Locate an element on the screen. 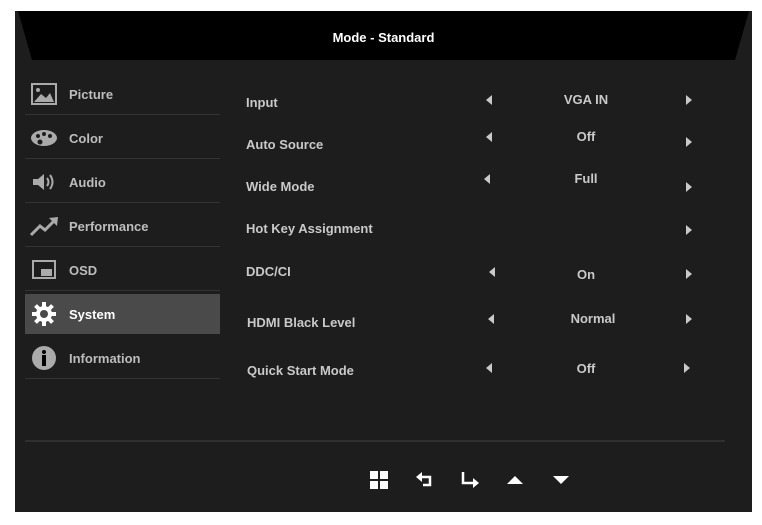 This screenshot has height=525, width=762. divider is located at coordinates (375, 441).